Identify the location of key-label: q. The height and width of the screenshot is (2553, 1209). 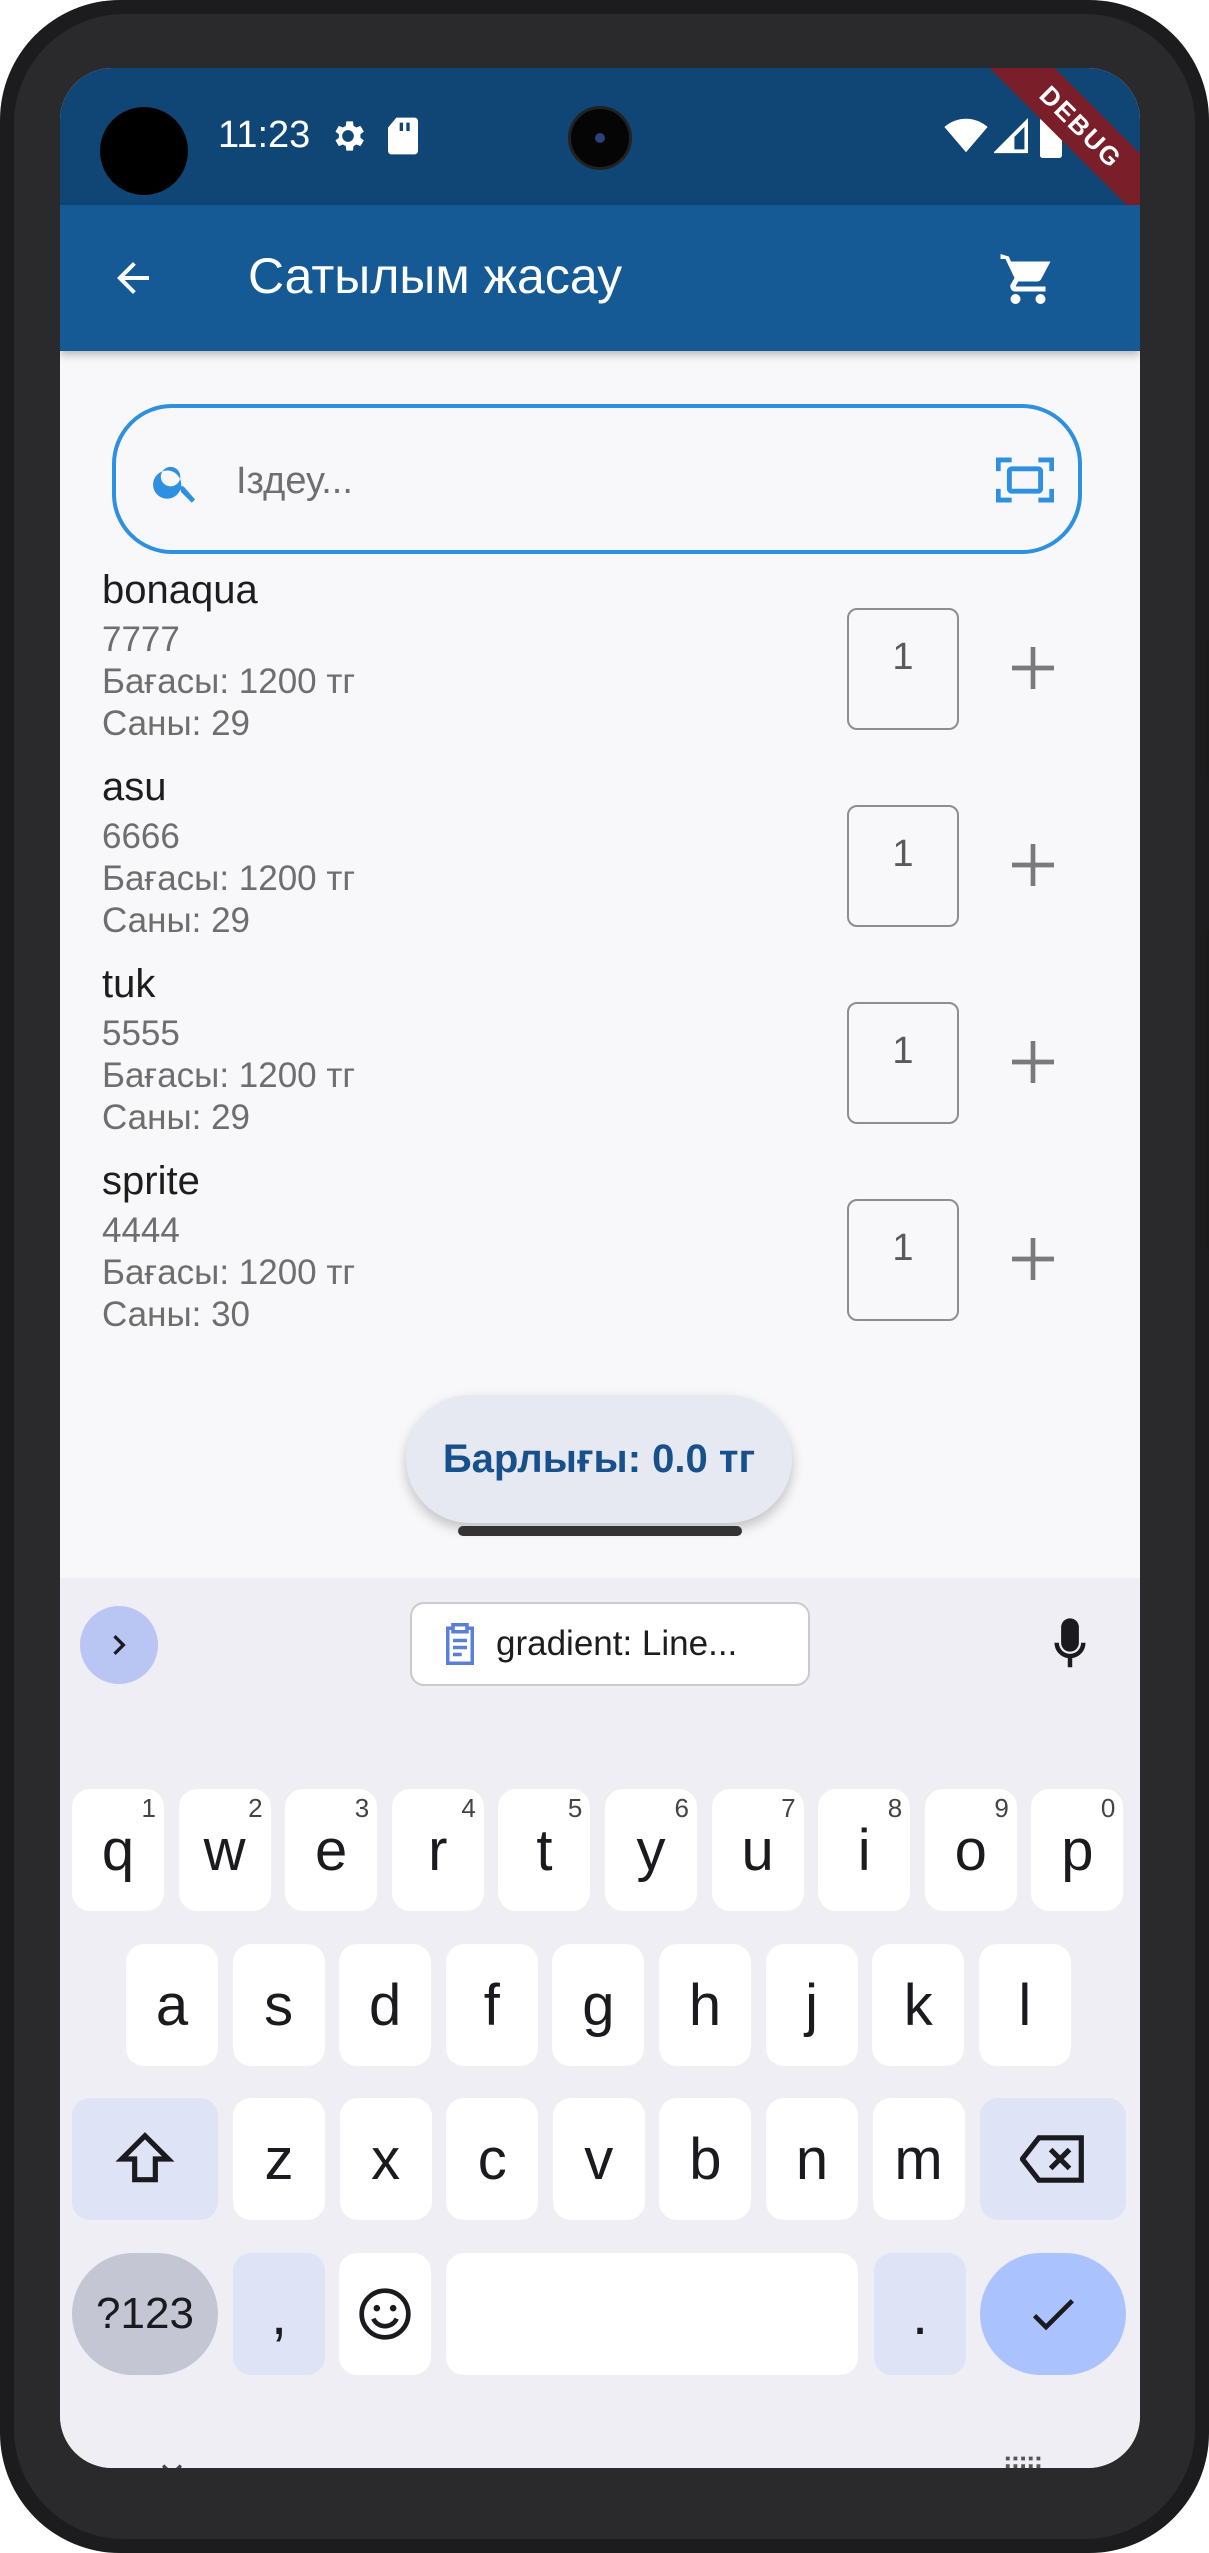
(118, 1850).